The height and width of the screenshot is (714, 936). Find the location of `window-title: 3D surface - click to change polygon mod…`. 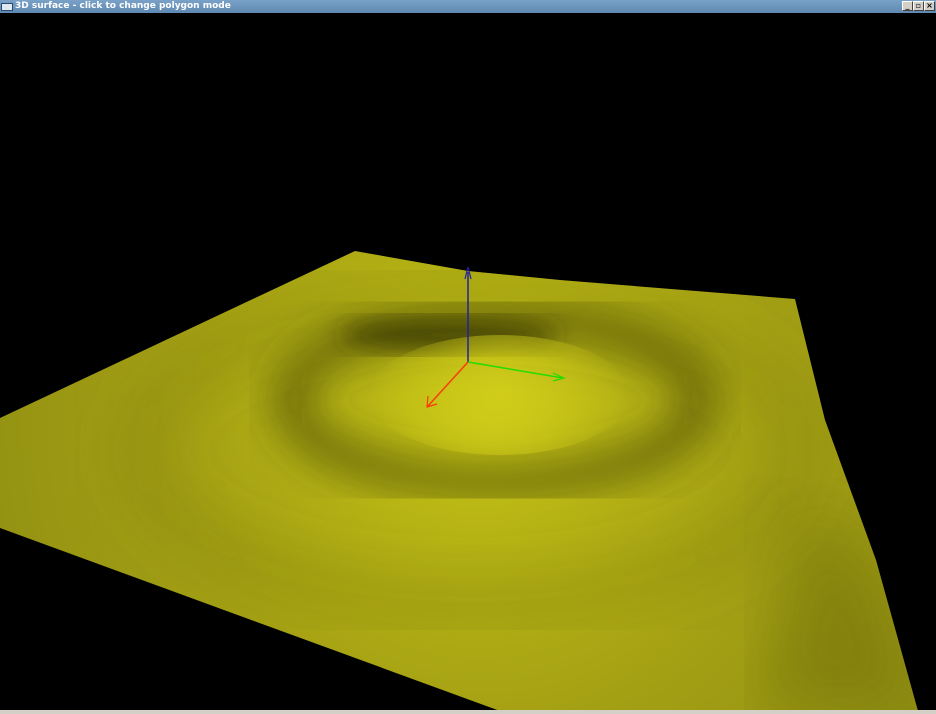

window-title: 3D surface - click to change polygon mod… is located at coordinates (123, 6).